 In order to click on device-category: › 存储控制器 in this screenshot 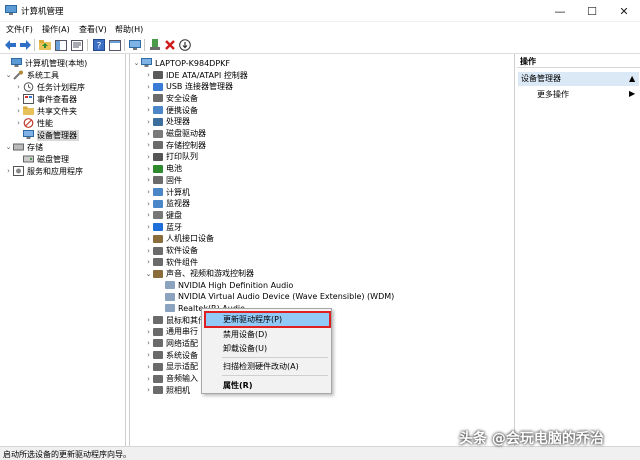, I will do `click(175, 145)`.